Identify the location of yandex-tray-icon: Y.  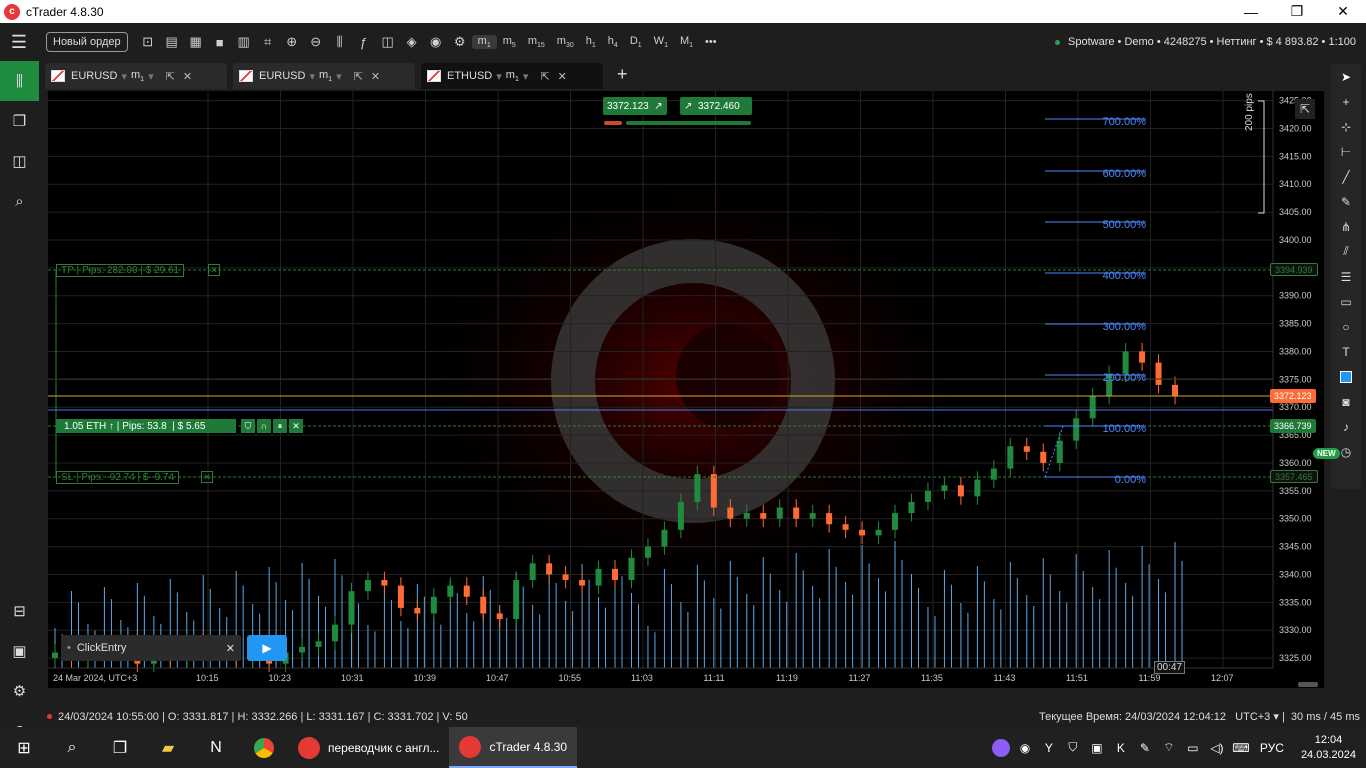
(1049, 748).